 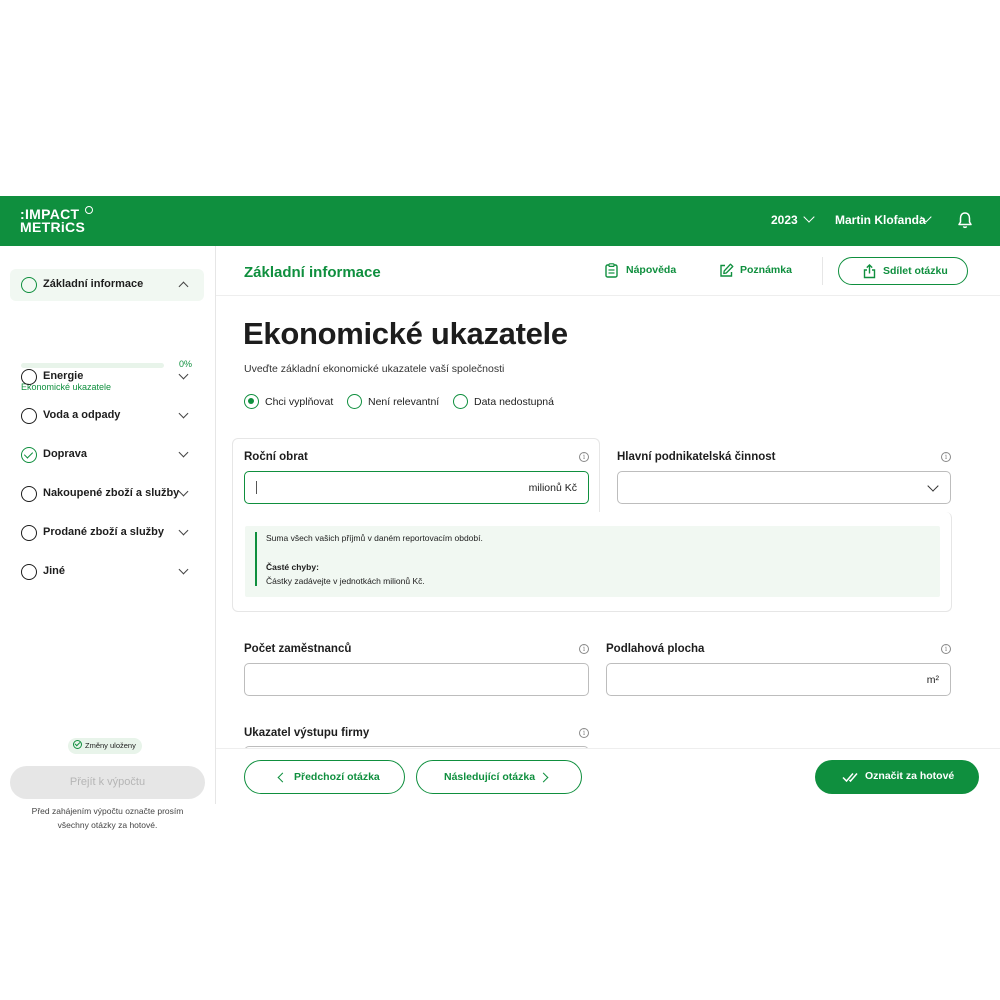 What do you see at coordinates (107, 825) in the screenshot?
I see `calculation-note-line-2: všechny otázky za hotové.` at bounding box center [107, 825].